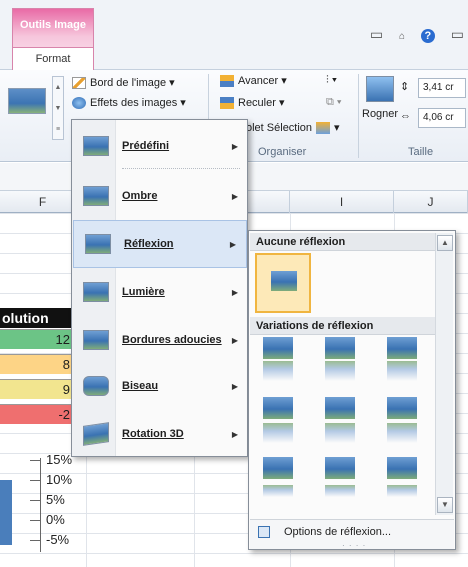 This screenshot has height=567, width=468. Describe the element at coordinates (40, 505) in the screenshot. I see `chart-axis` at that location.